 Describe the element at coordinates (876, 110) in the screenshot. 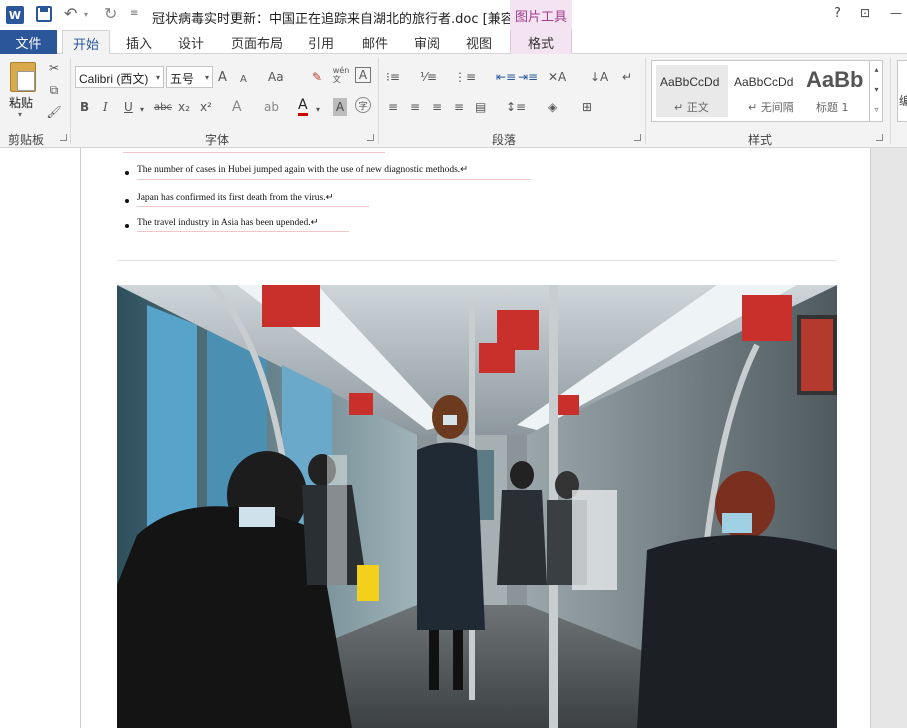

I see `more-styles-icon: ▿` at that location.